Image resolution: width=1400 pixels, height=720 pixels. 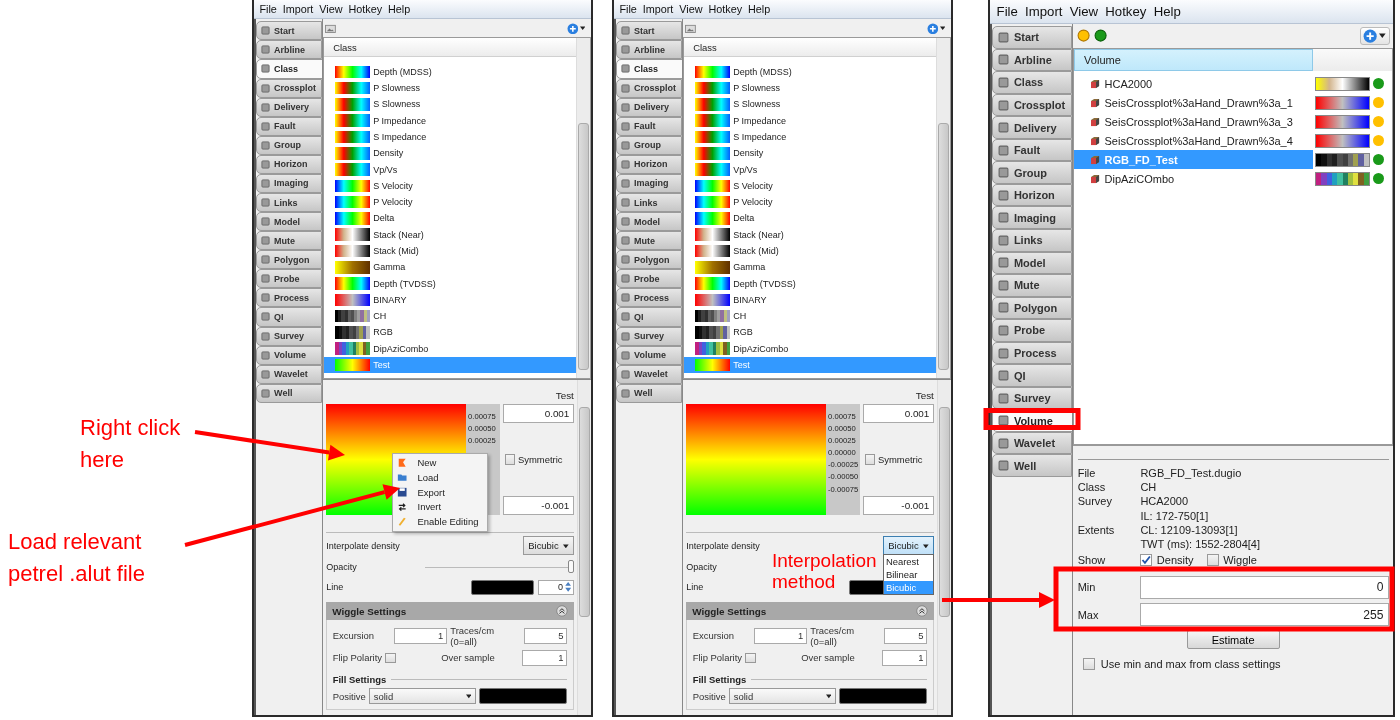 I want to click on callout-text: Load relevant petrel .alut file, so click(x=77, y=558).